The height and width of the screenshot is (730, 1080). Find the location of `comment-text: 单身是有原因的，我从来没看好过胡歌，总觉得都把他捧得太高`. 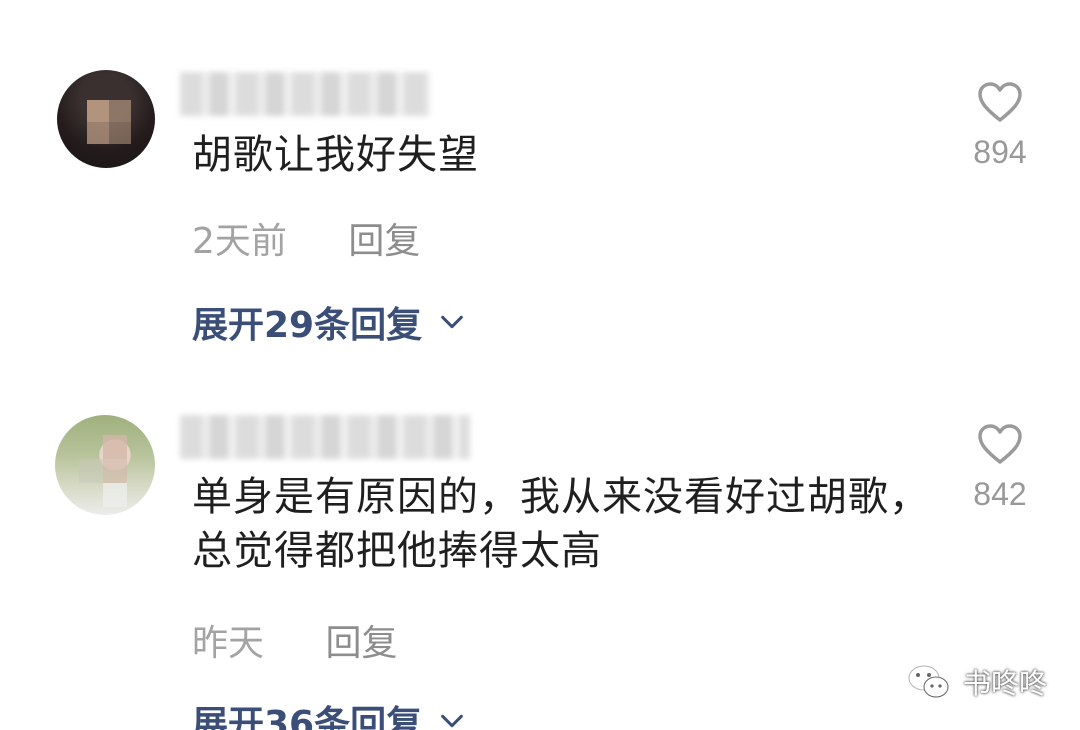

comment-text: 单身是有原因的，我从来没看好过胡歌，总觉得都把他捧得太高 is located at coordinates (561, 524).